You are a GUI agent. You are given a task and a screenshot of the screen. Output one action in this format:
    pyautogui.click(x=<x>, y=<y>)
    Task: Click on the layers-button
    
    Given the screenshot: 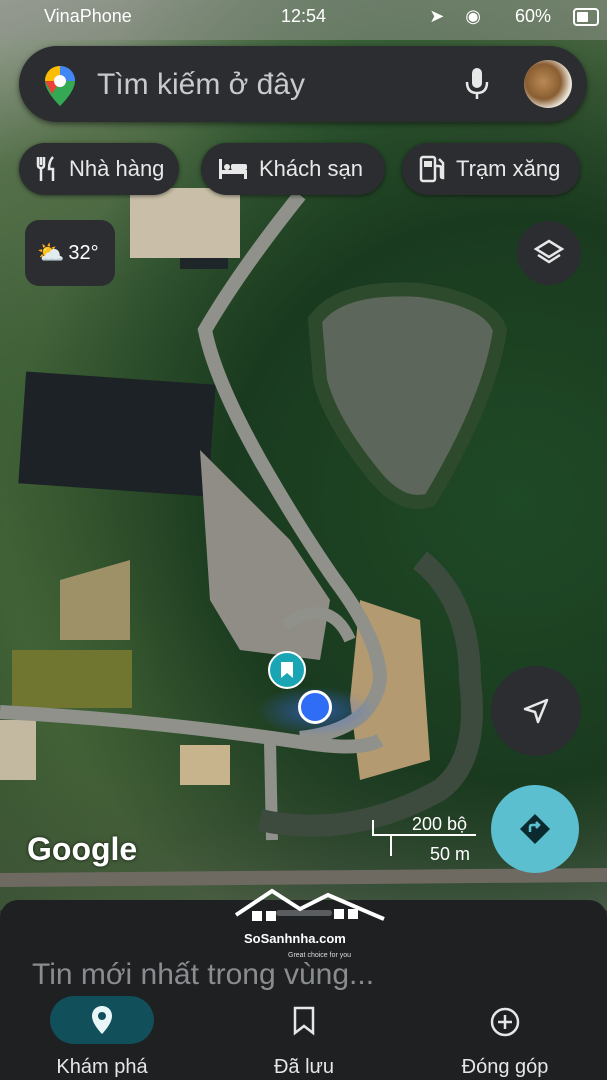 What is the action you would take?
    pyautogui.click(x=549, y=253)
    